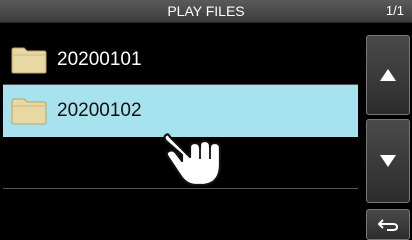  I want to click on scroll-up-button, so click(388, 75).